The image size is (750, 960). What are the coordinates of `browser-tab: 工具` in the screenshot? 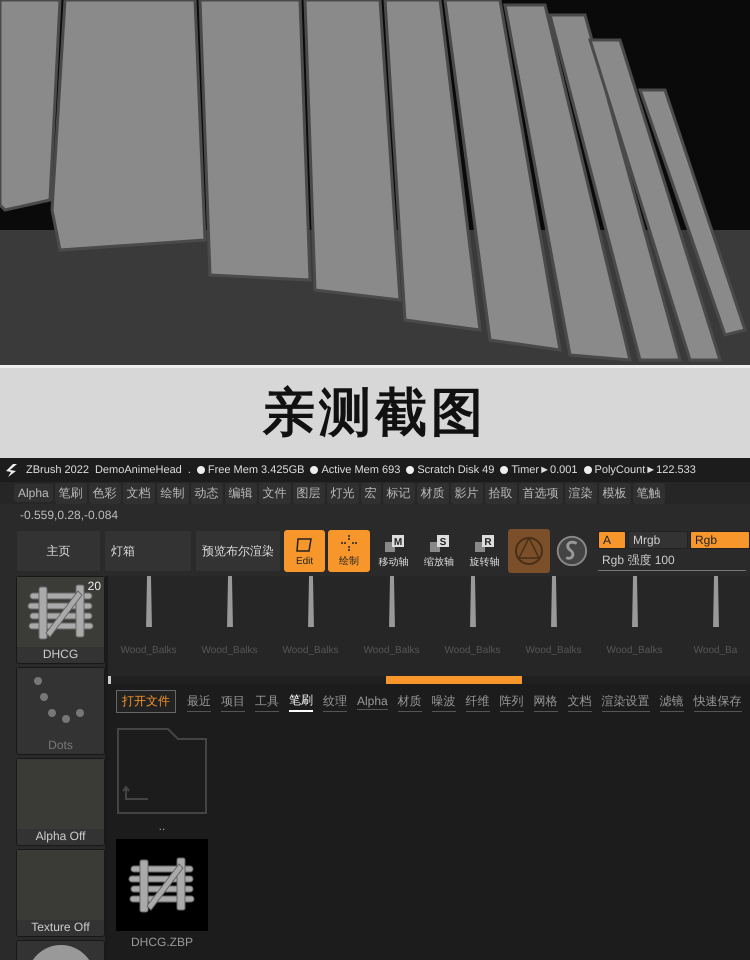 It's located at (267, 702).